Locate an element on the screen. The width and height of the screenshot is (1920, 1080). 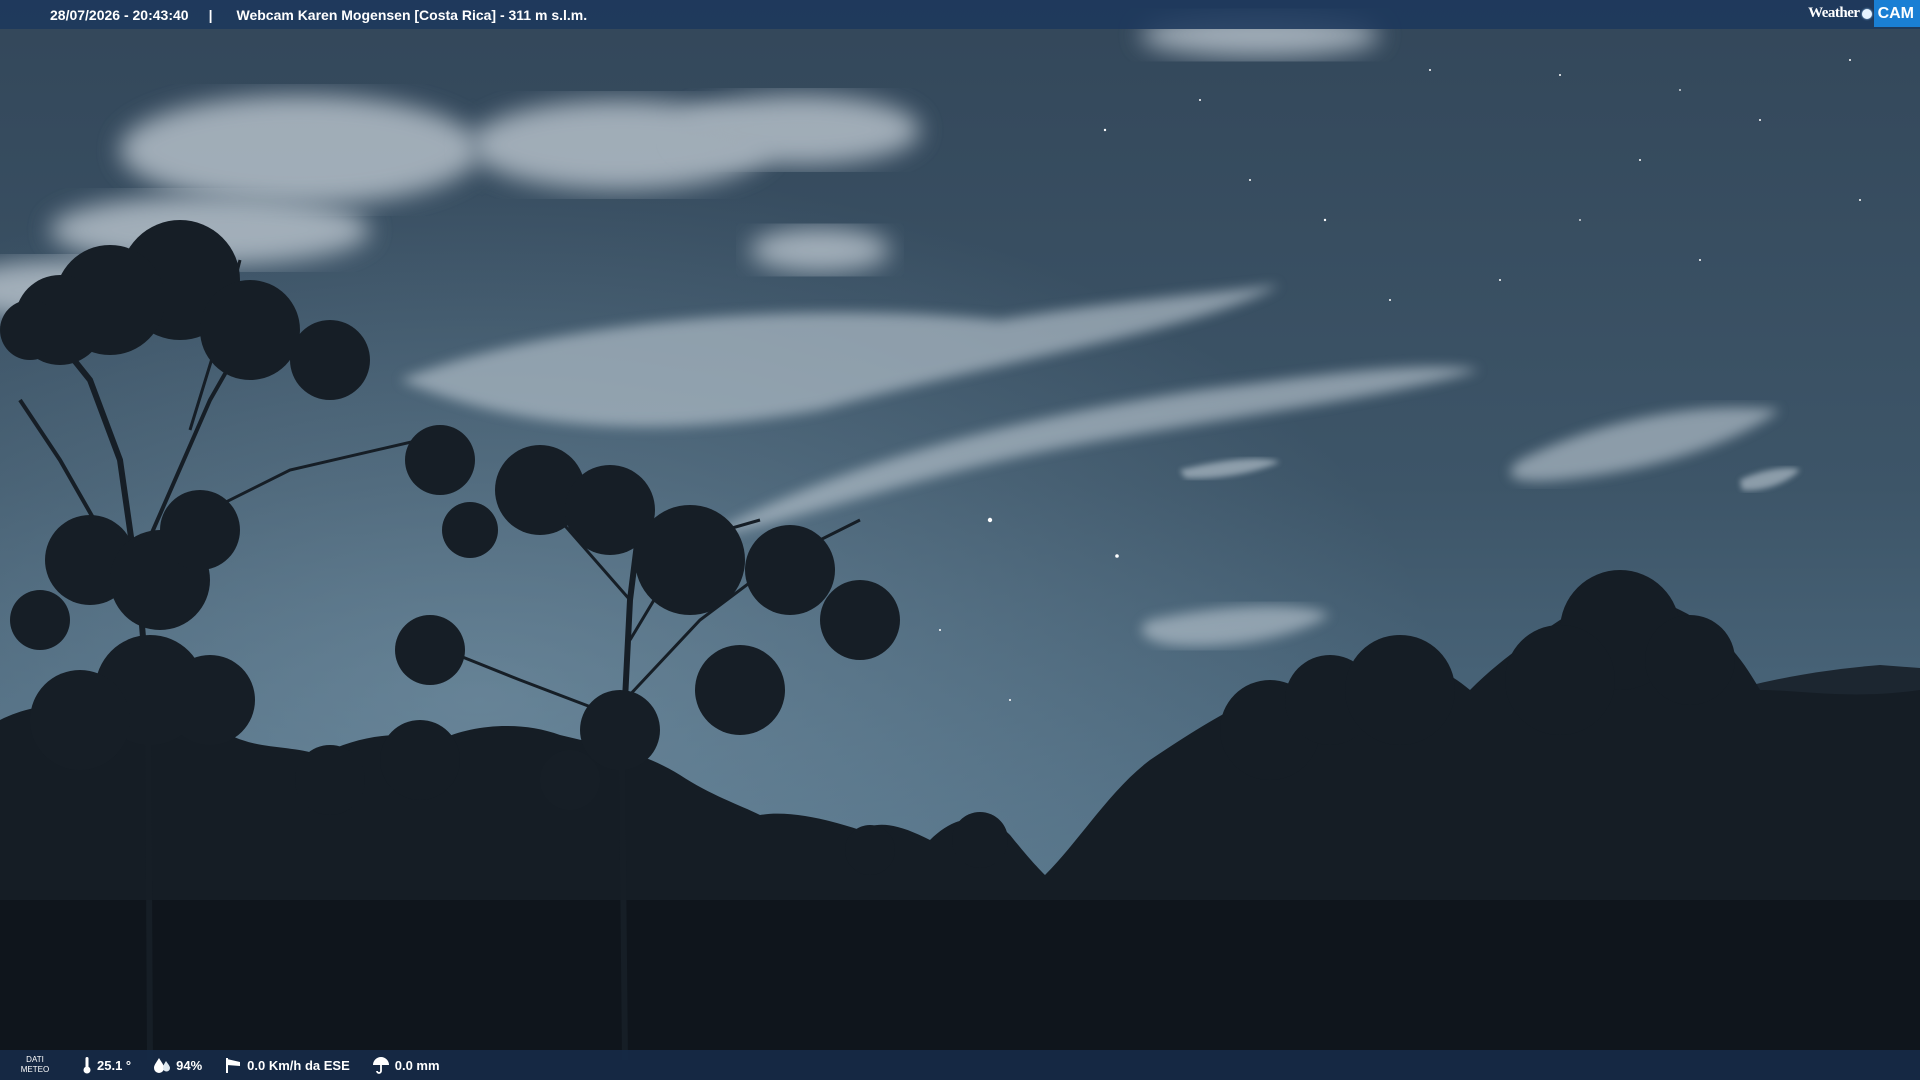
humidity-stat: 94% is located at coordinates (177, 1065).